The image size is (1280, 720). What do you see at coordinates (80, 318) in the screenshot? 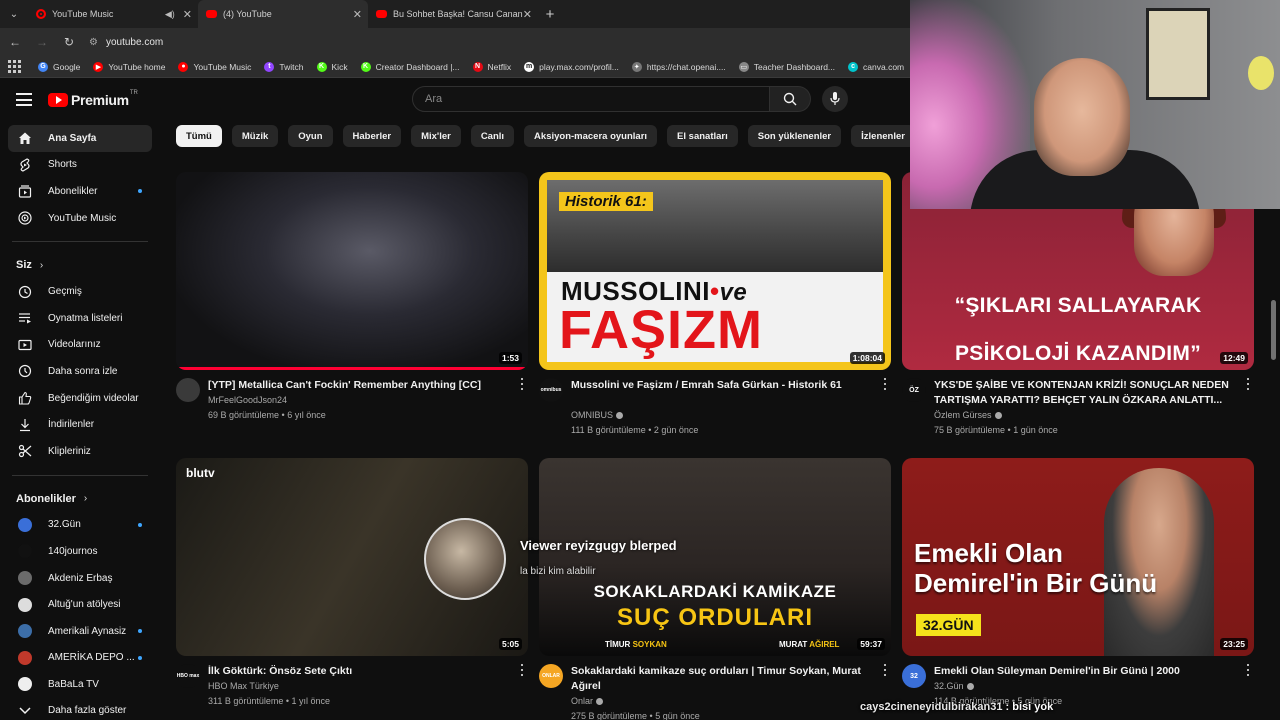
I see `sidebar-item-playlists: Oynatma listeleri` at bounding box center [80, 318].